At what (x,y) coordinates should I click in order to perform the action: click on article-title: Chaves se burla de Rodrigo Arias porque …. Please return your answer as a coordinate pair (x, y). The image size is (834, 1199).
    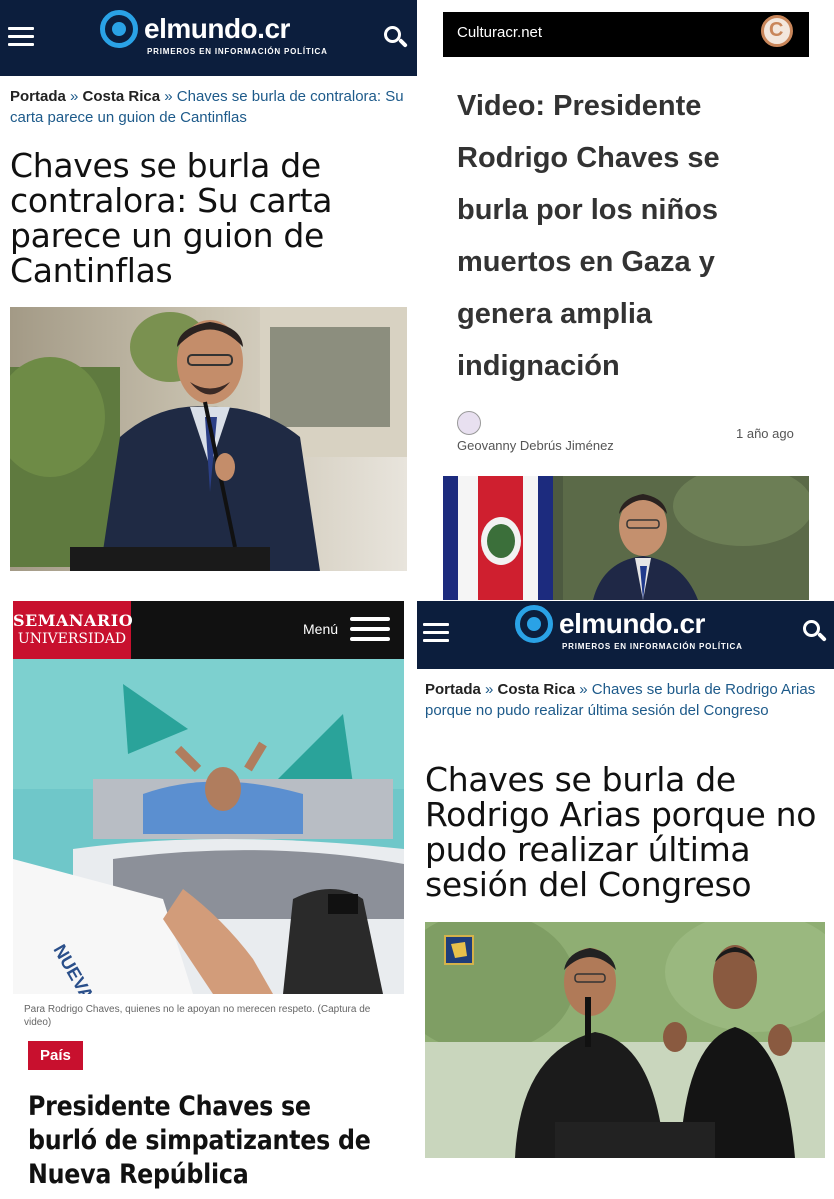
    Looking at the image, I should click on (621, 832).